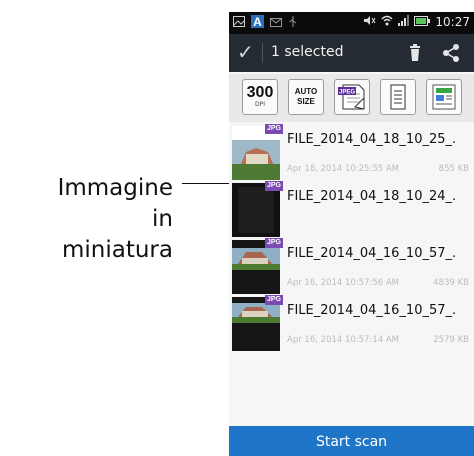 The width and height of the screenshot is (474, 456). Describe the element at coordinates (404, 22) in the screenshot. I see `signal-icon` at that location.